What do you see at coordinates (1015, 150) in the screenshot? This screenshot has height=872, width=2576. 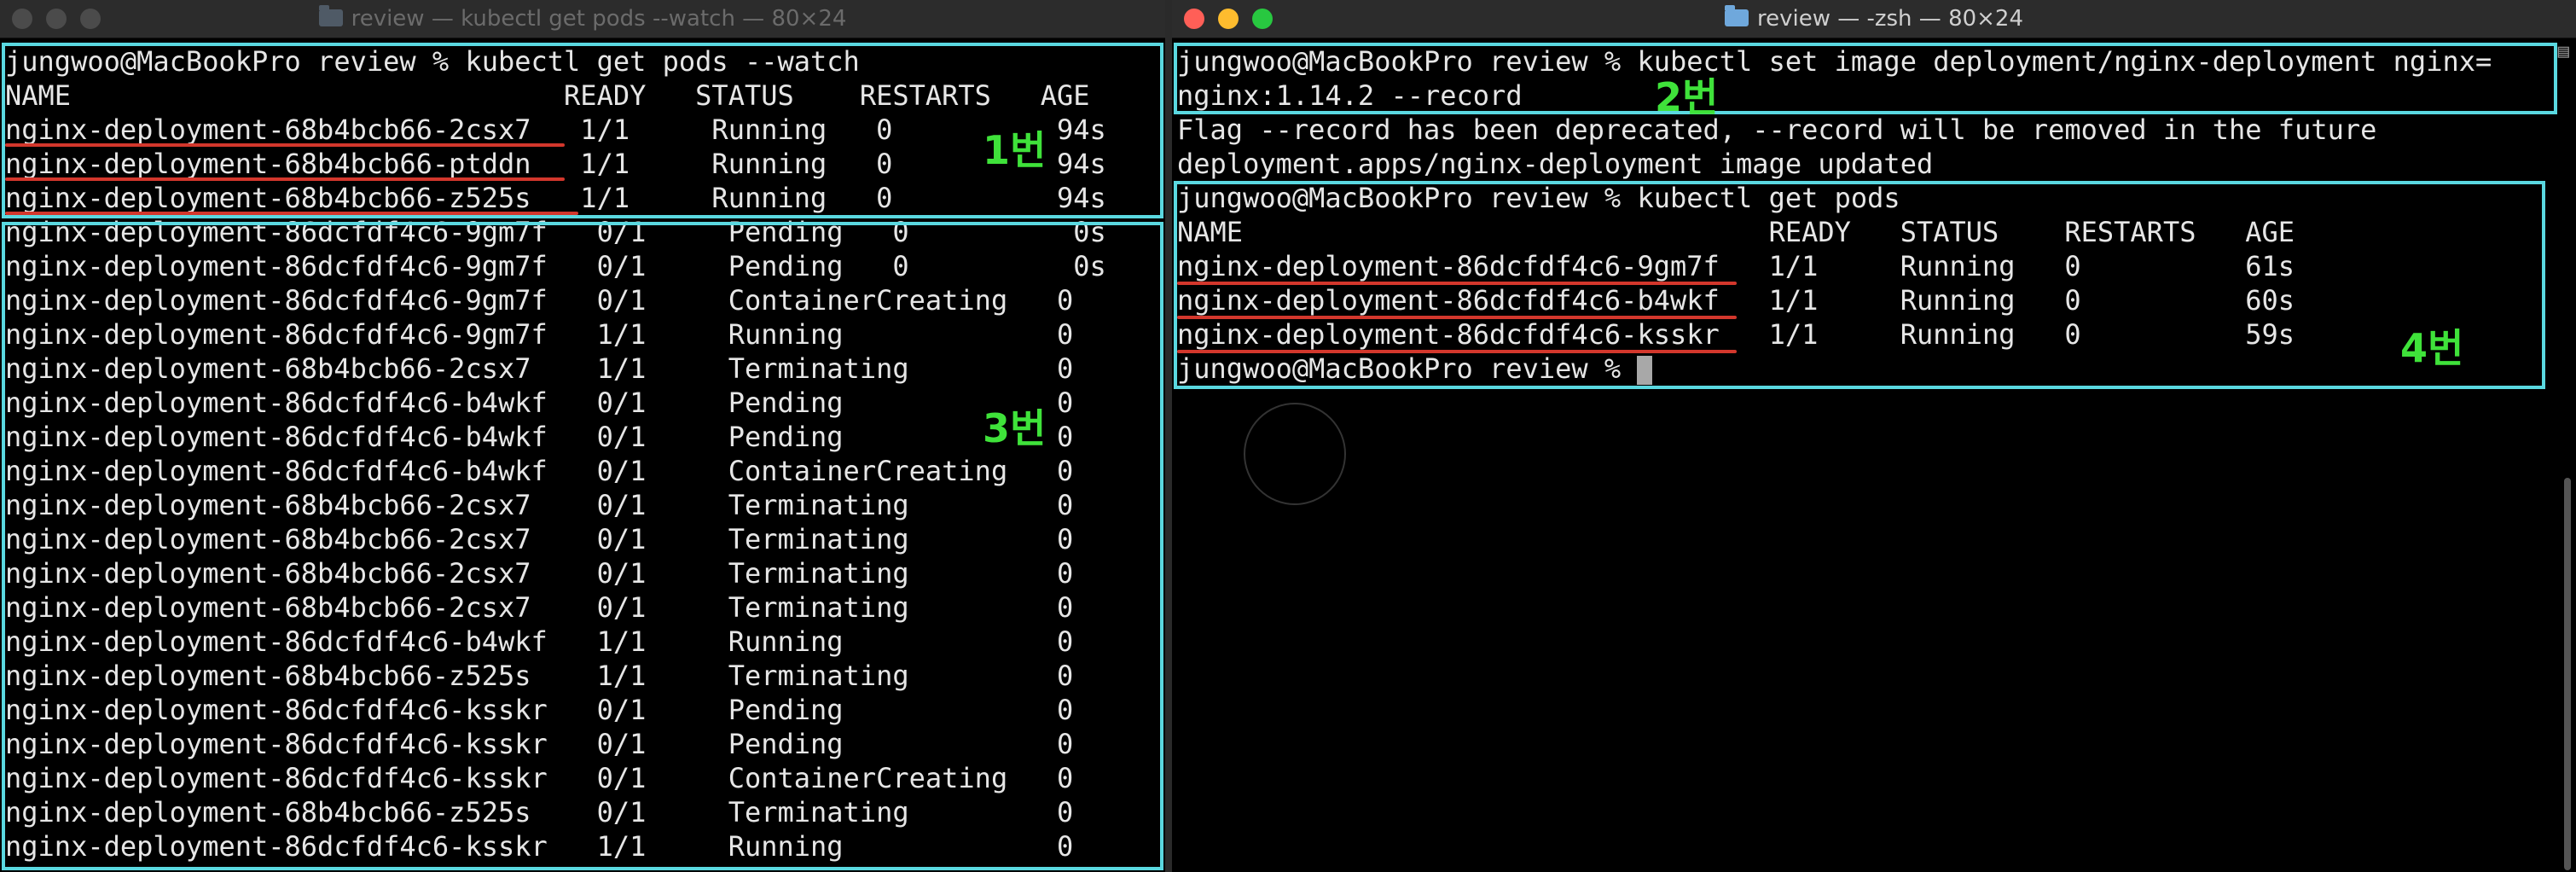 I see `annotation-label-1: 1번` at bounding box center [1015, 150].